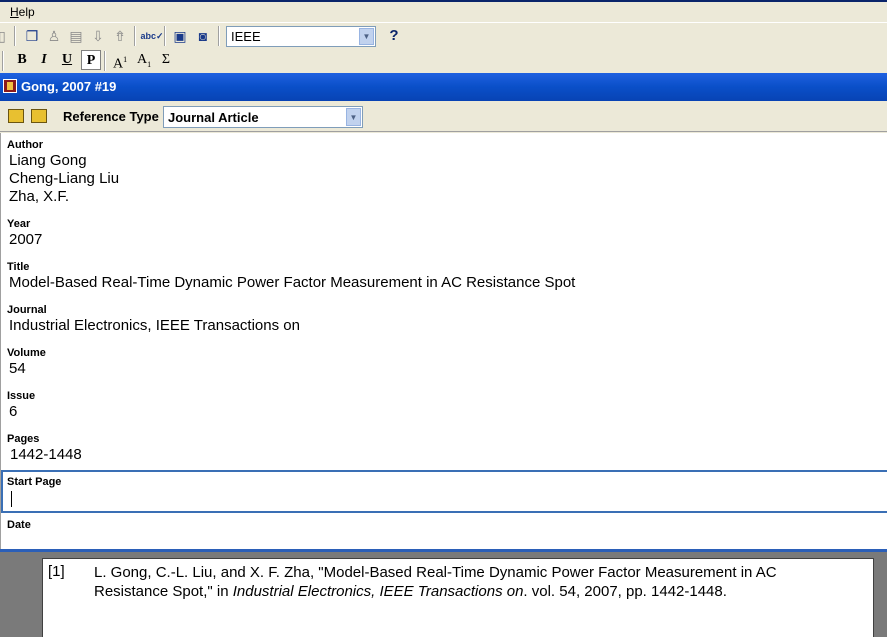 This screenshot has height=637, width=887. Describe the element at coordinates (34, 482) in the screenshot. I see `field-label: Start Page` at that location.